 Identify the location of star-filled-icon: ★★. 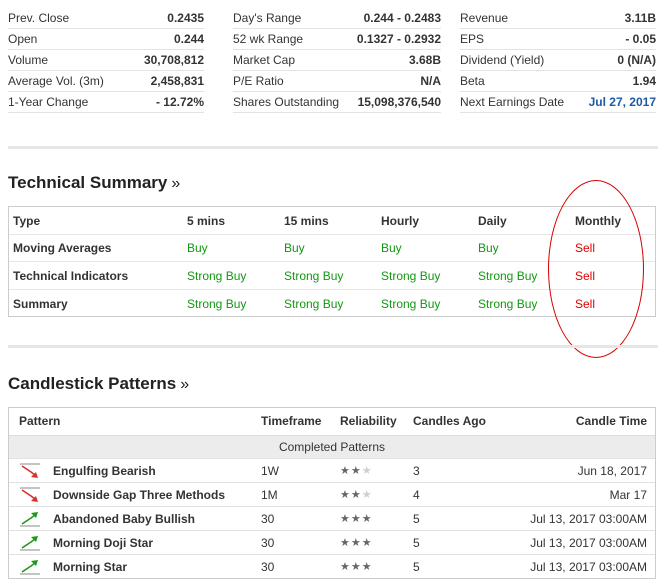
(351, 471).